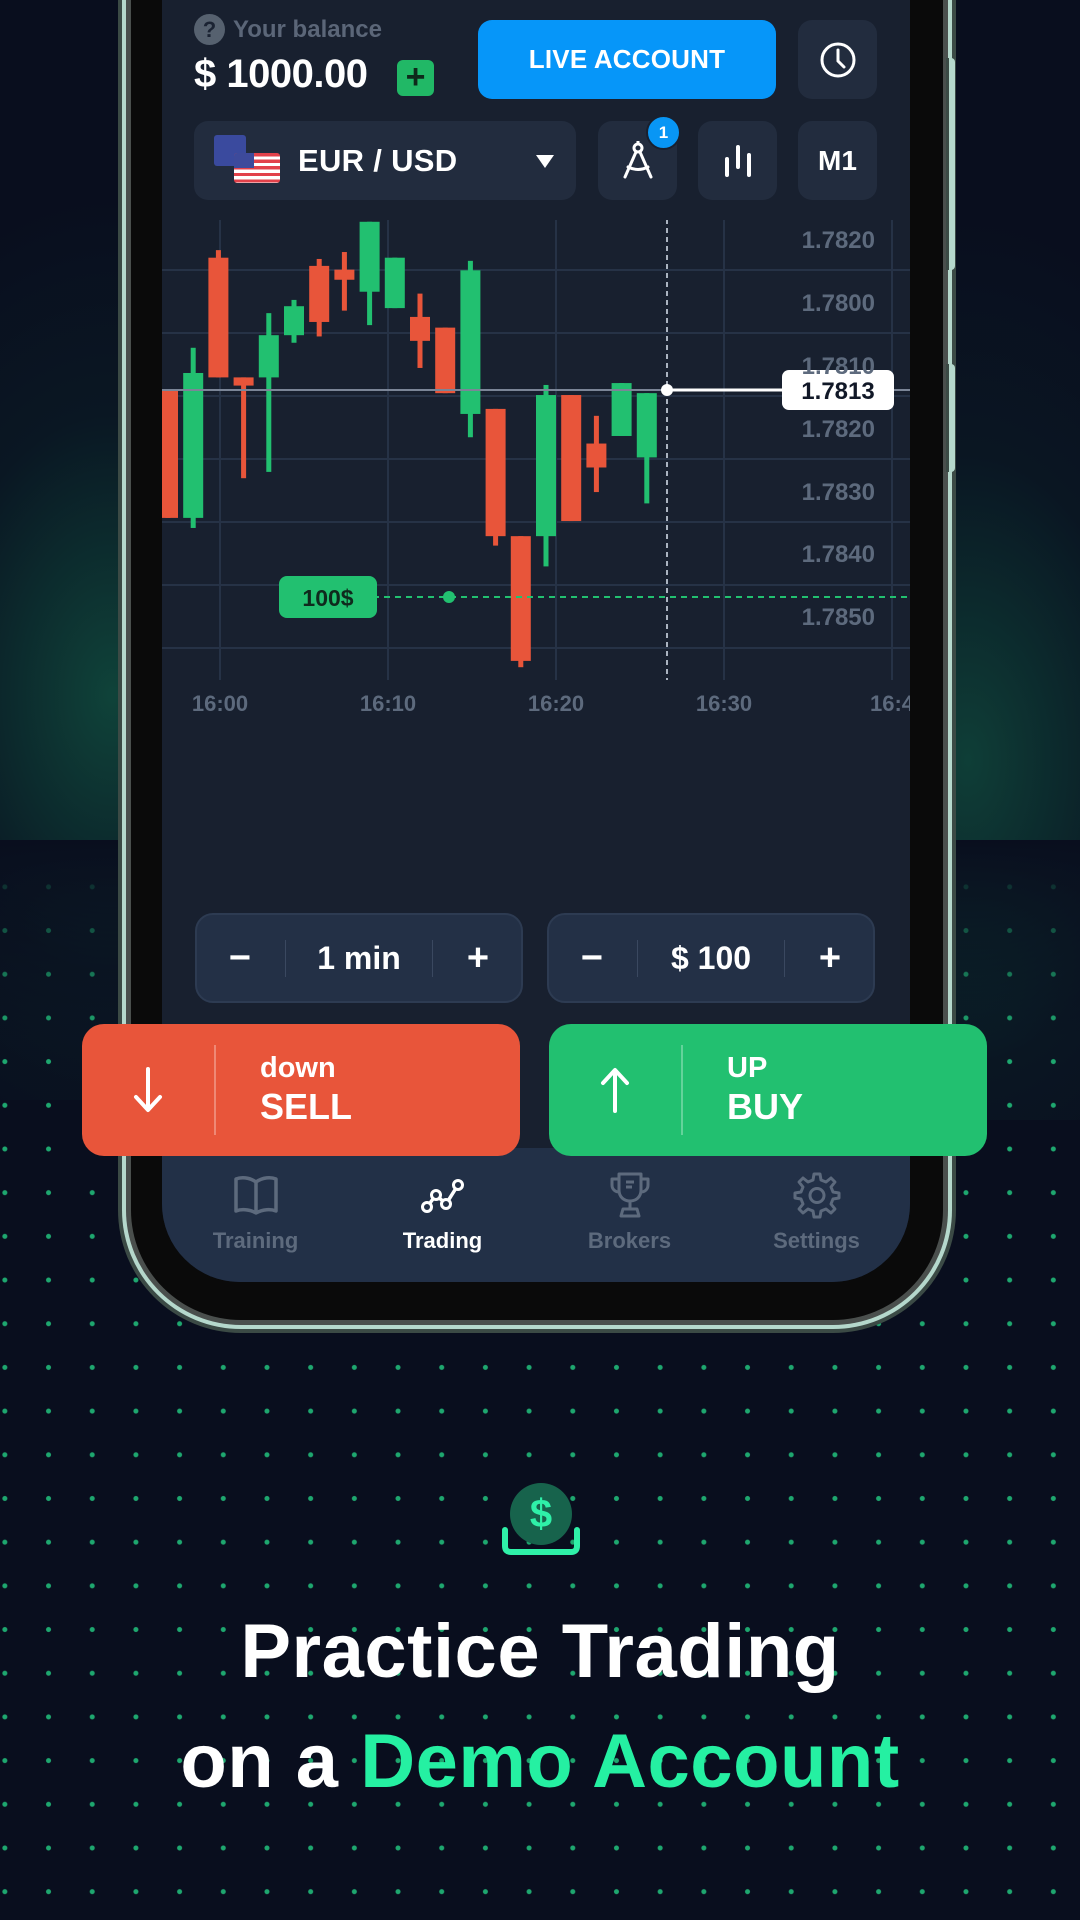 Image resolution: width=1080 pixels, height=1920 pixels. I want to click on arrow-wrap, so click(615, 1090).